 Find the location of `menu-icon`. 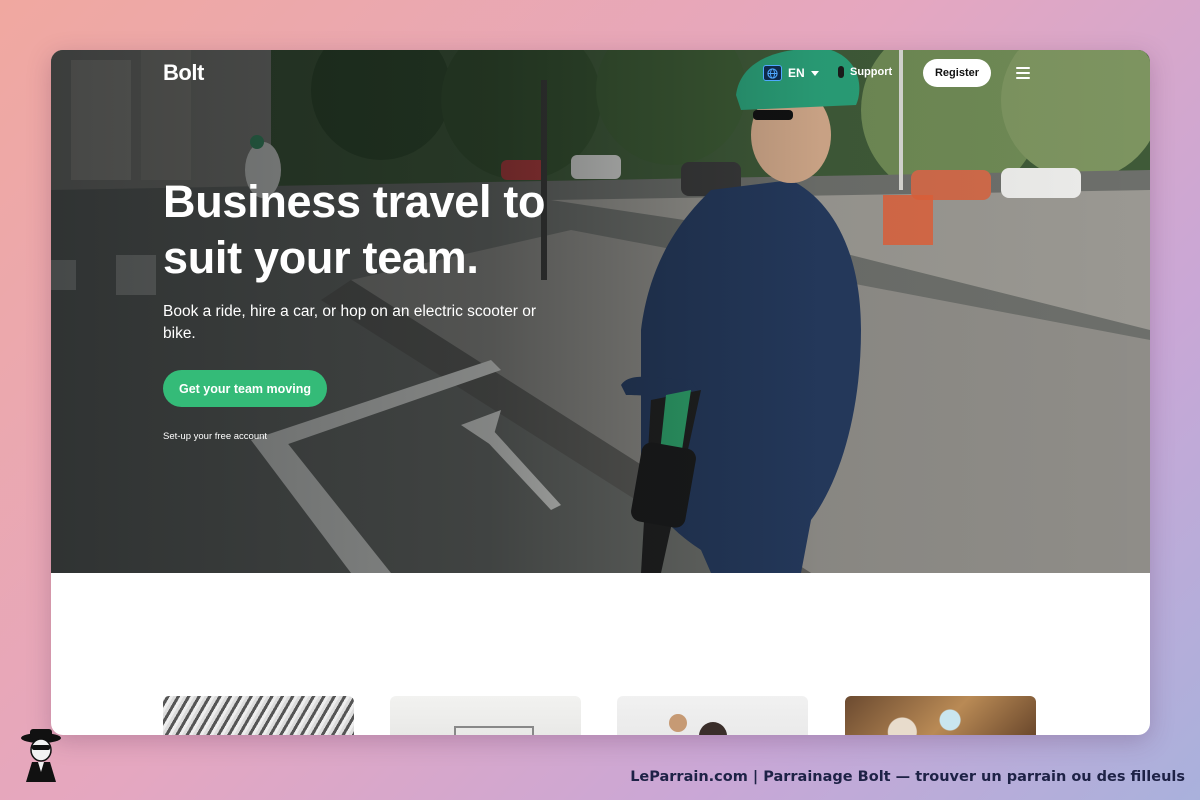

menu-icon is located at coordinates (1023, 73).